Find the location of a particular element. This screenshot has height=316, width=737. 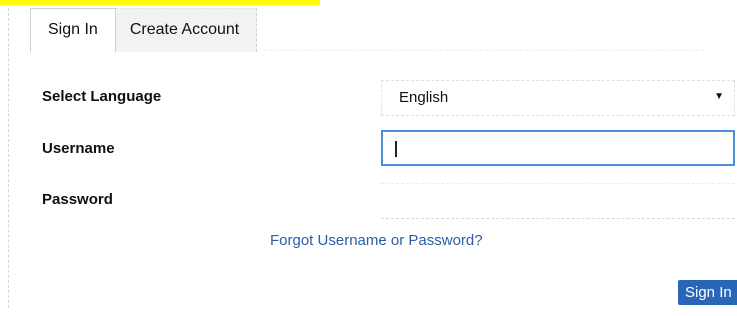

password-label: Password is located at coordinates (77, 199).